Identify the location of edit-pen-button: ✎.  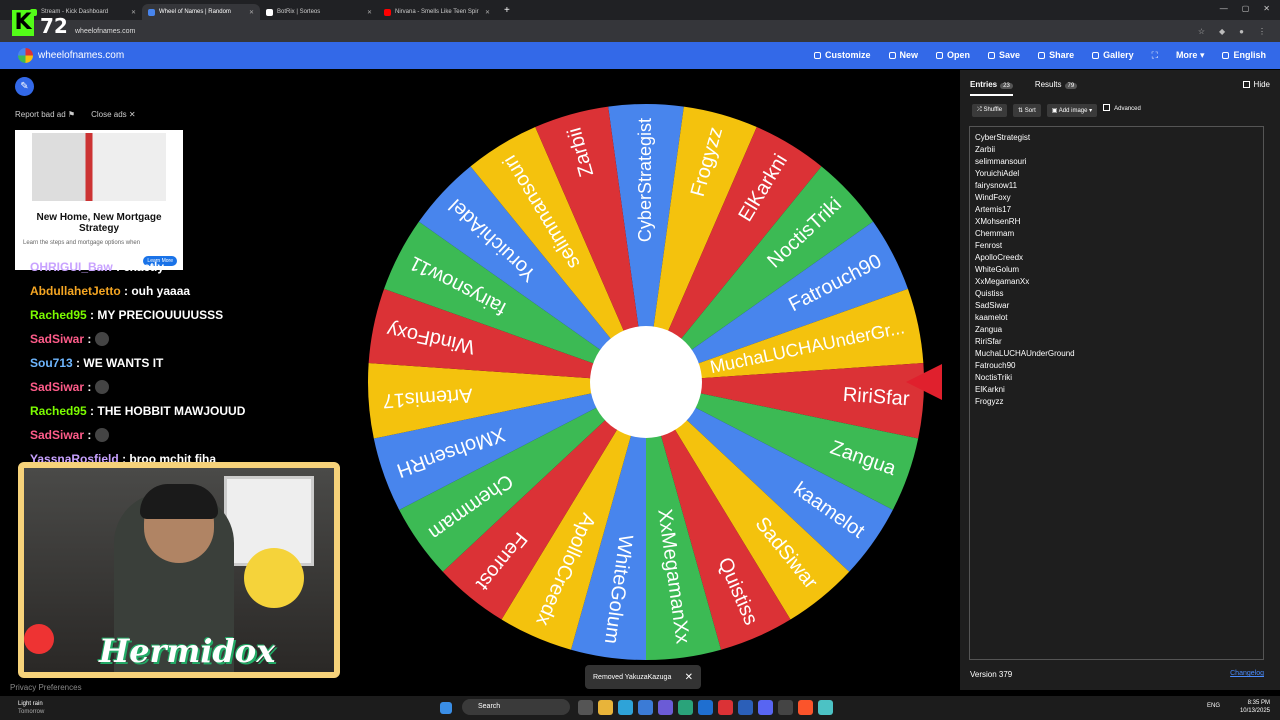
(24, 86).